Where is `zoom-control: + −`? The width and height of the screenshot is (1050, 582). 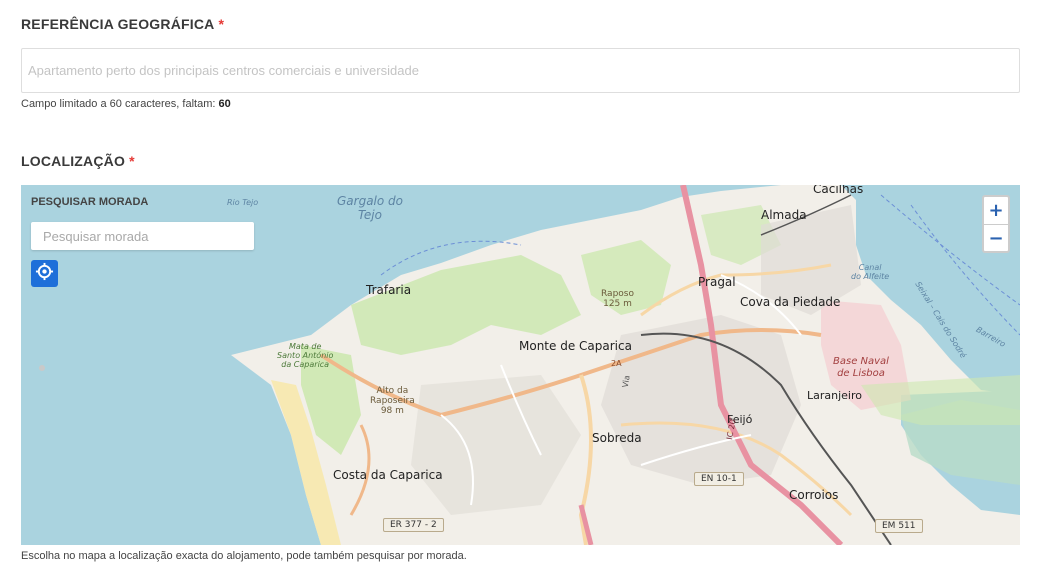
zoom-control: + − is located at coordinates (996, 224).